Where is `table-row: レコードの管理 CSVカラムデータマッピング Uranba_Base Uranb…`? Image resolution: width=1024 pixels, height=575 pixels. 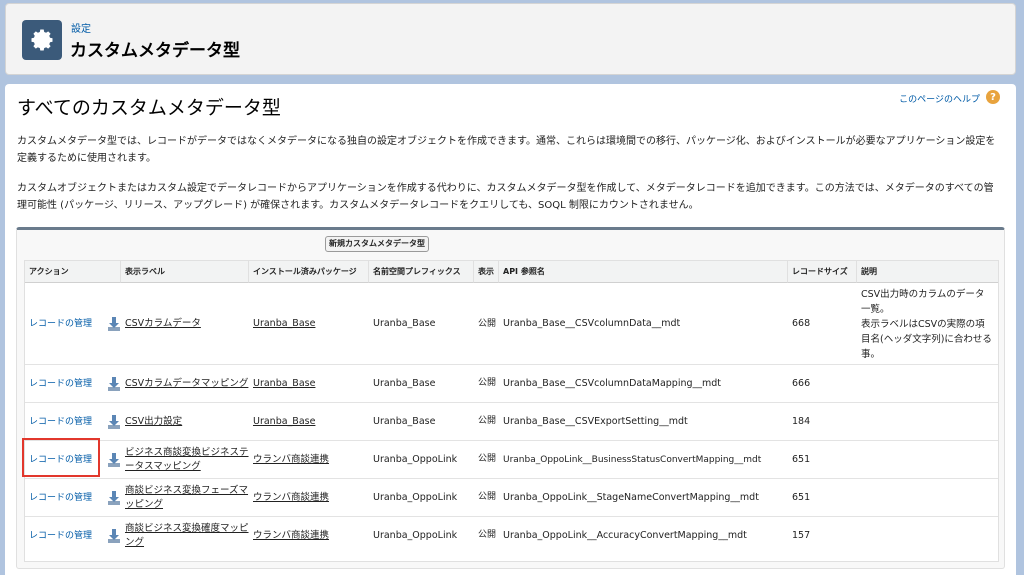 table-row: レコードの管理 CSVカラムデータマッピング Uranba_Base Uranb… is located at coordinates (511, 384).